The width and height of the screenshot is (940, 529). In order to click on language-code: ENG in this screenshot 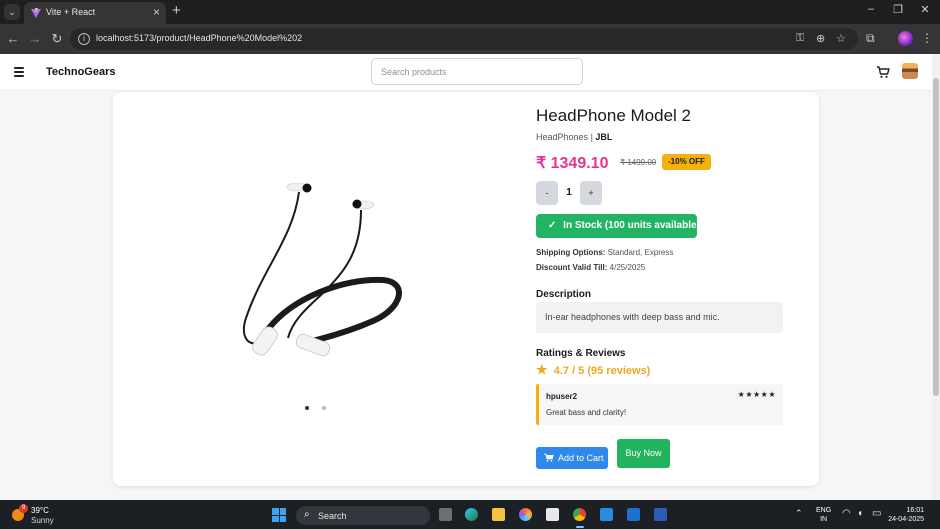, I will do `click(824, 510)`.